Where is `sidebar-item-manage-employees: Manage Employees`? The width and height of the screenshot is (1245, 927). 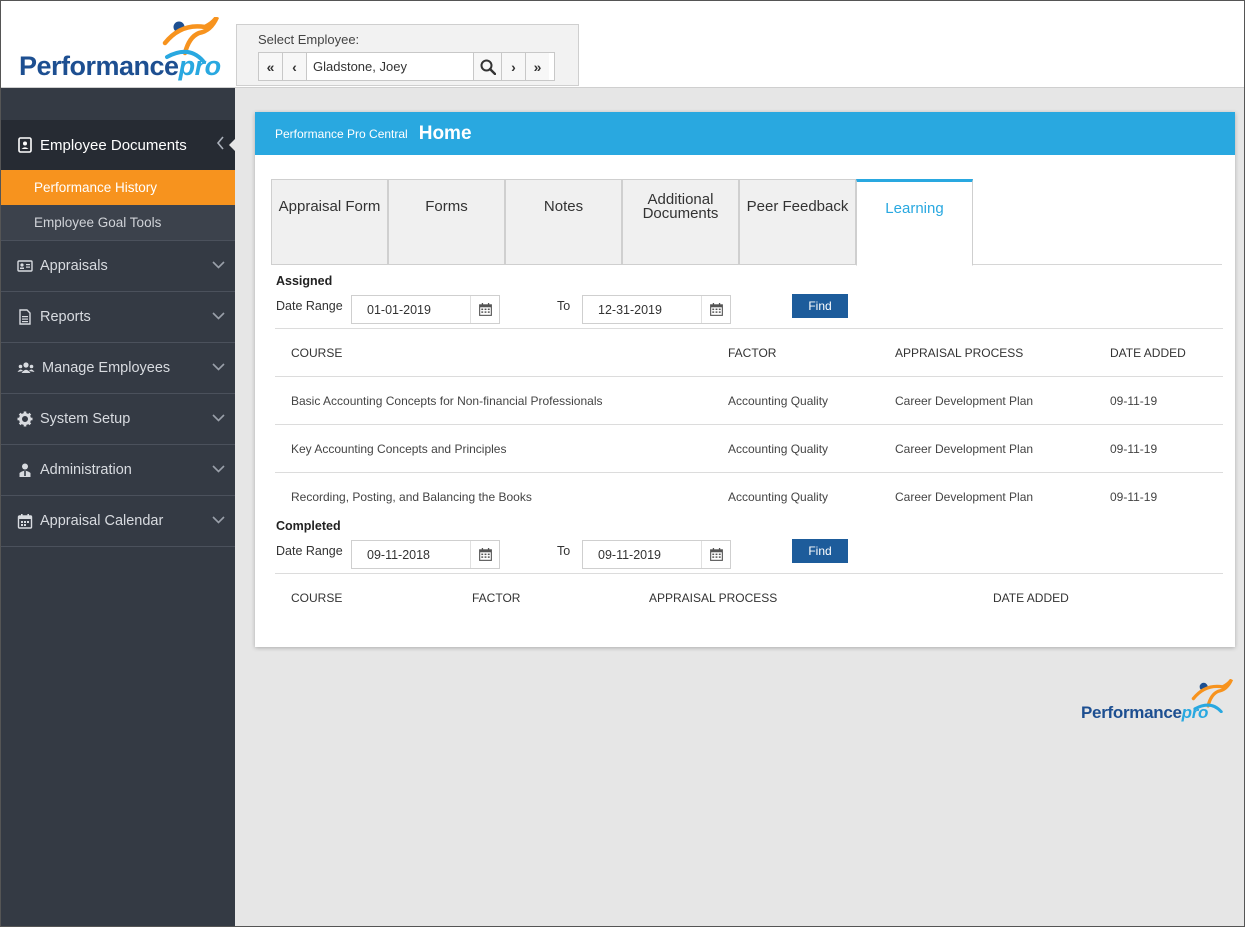 sidebar-item-manage-employees: Manage Employees is located at coordinates (118, 368).